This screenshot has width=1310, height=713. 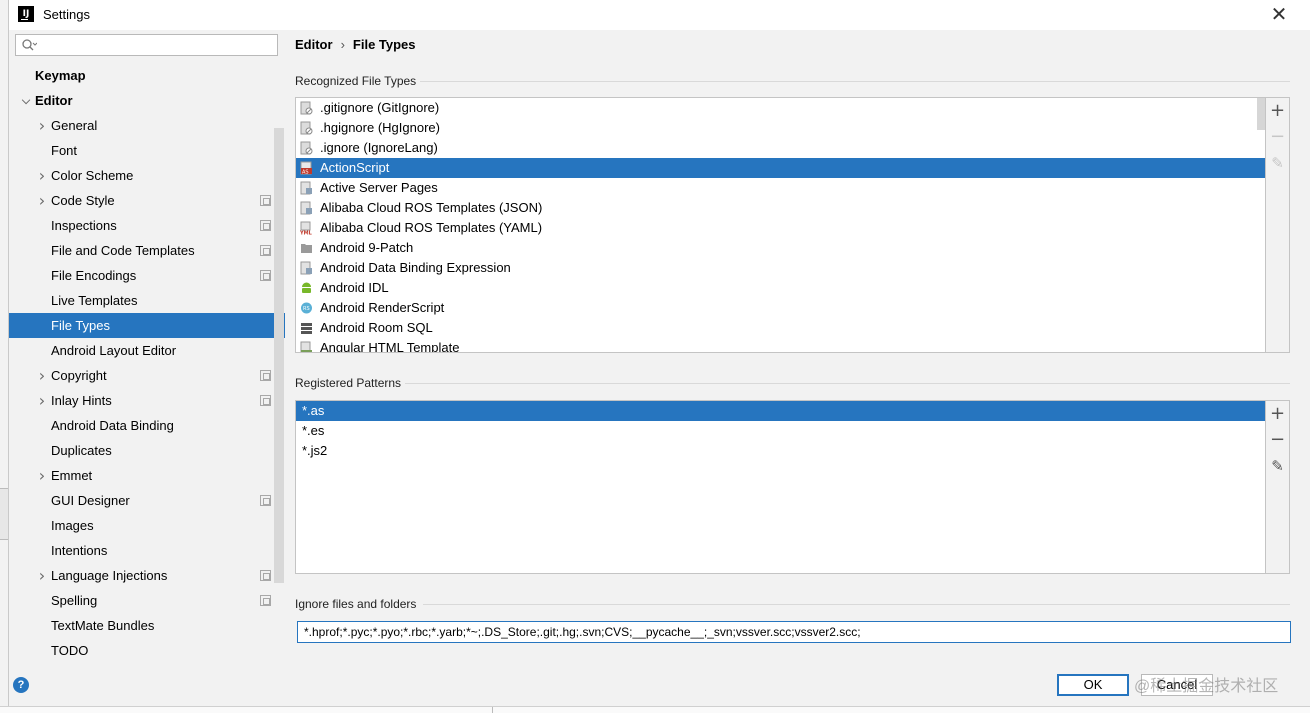 What do you see at coordinates (780, 345) in the screenshot?
I see `file-type-row: Angular HTML Template` at bounding box center [780, 345].